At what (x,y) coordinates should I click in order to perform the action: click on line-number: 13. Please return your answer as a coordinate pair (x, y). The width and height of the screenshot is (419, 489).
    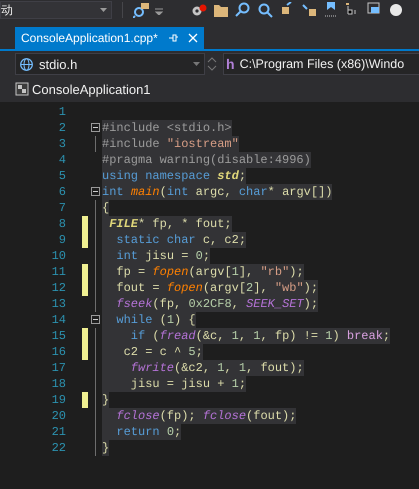
    Looking at the image, I should click on (58, 304).